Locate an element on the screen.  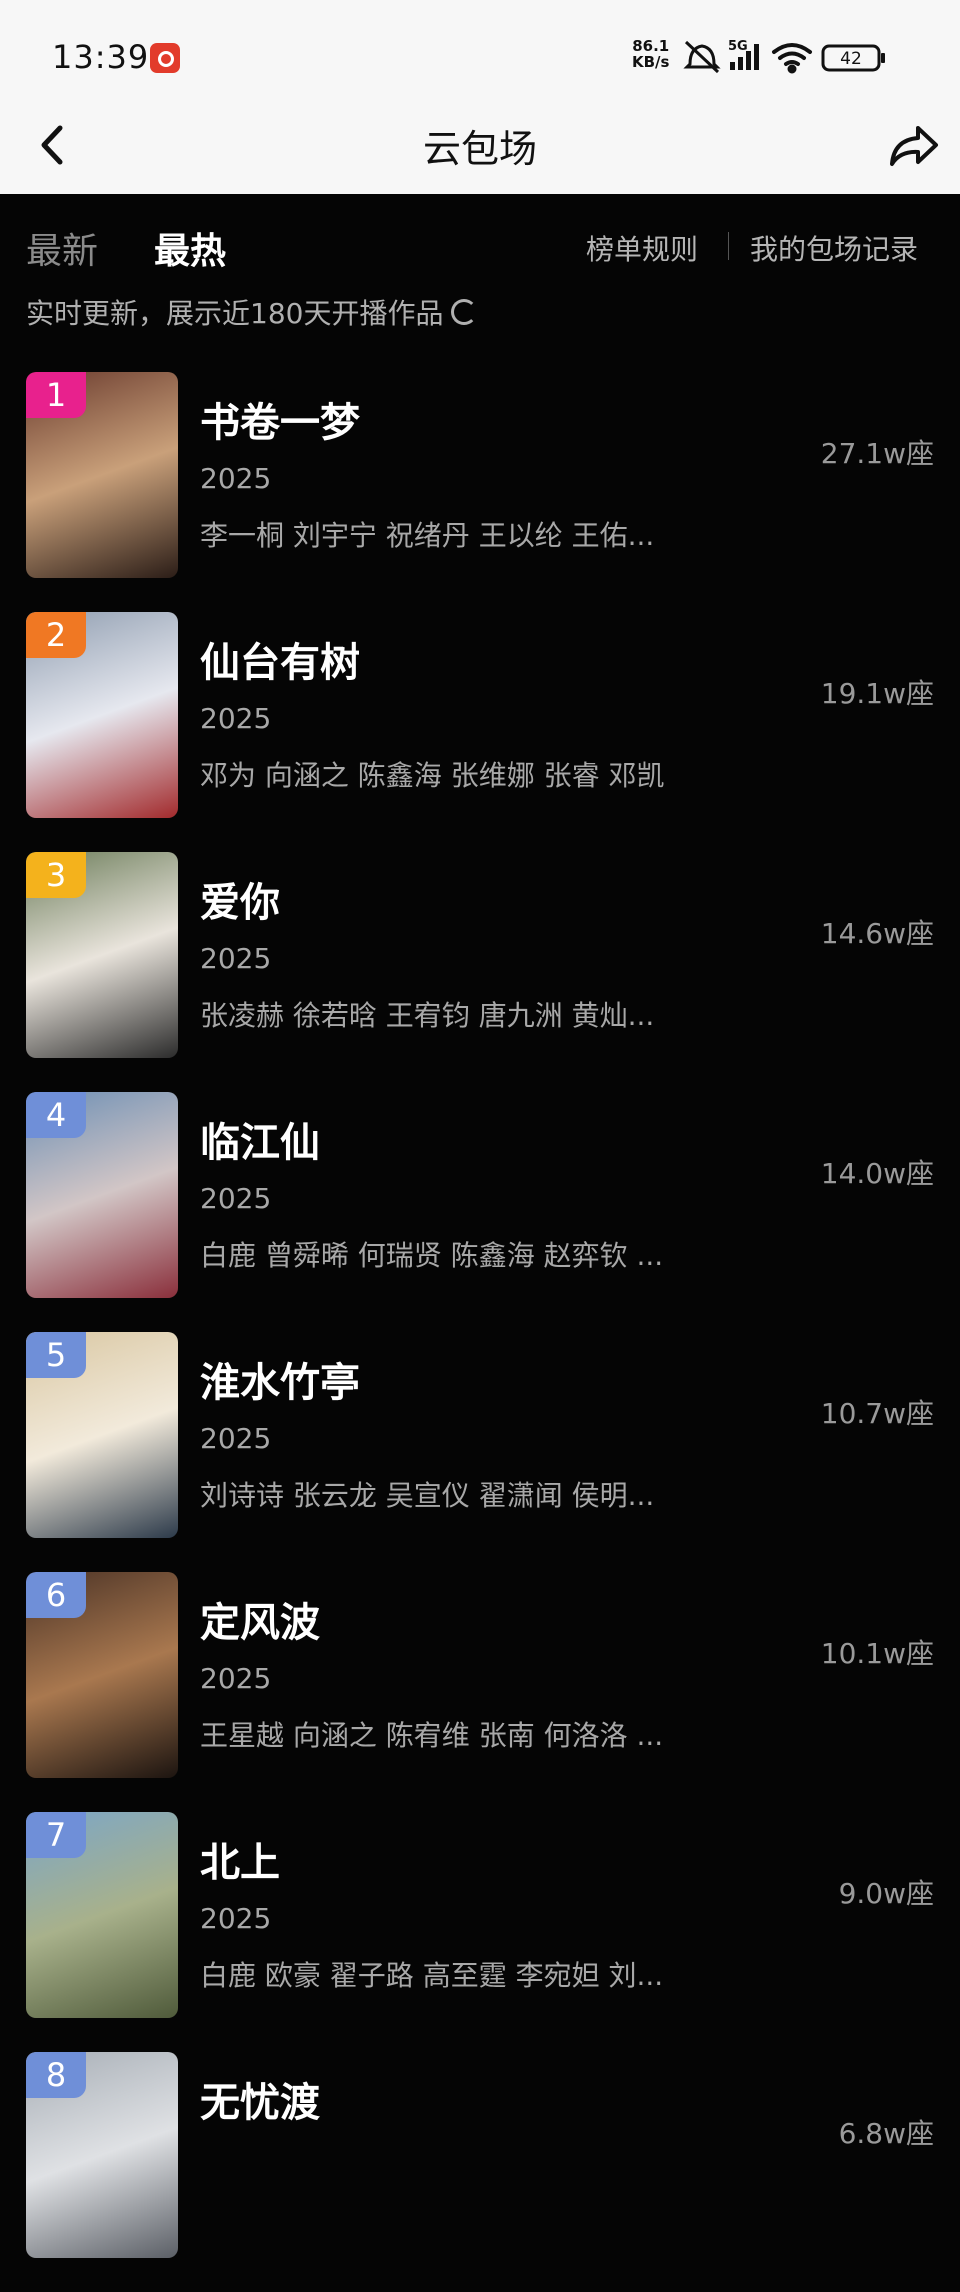
poster-image: 6 is located at coordinates (102, 1675).